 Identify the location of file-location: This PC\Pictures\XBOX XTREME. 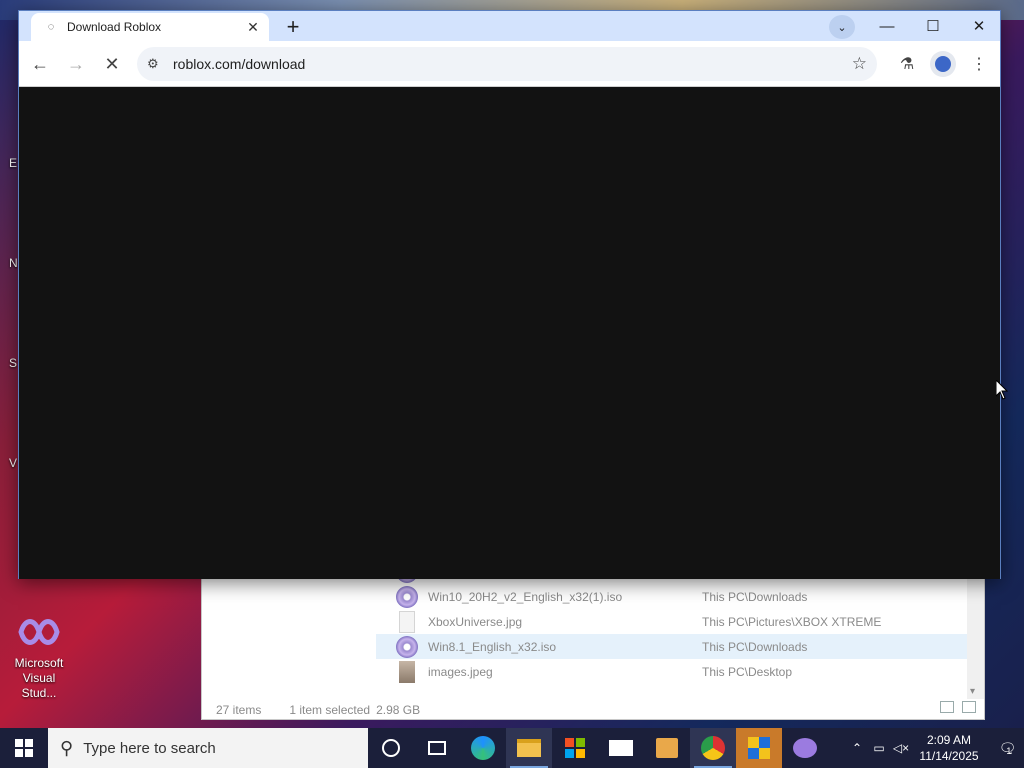
(792, 621).